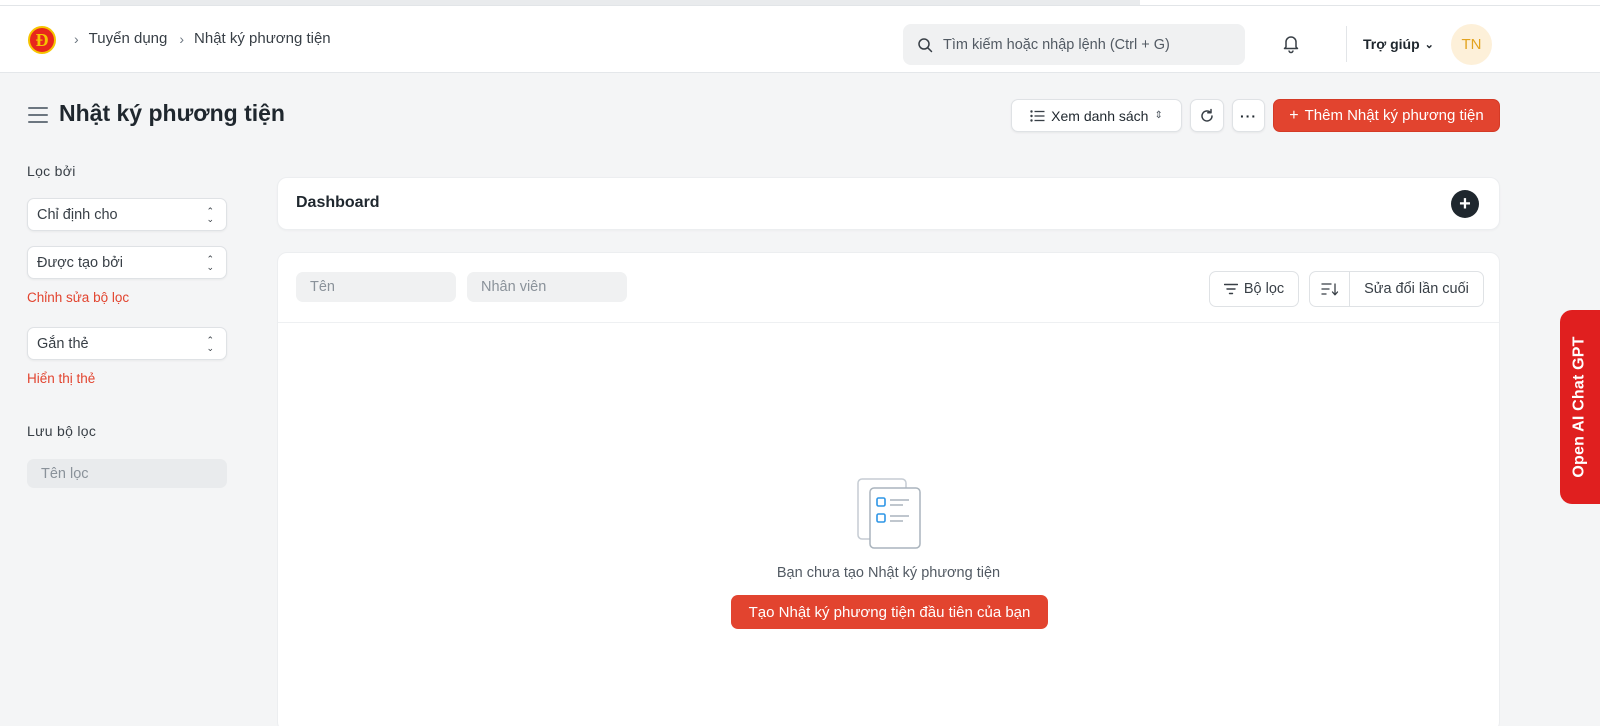  What do you see at coordinates (888, 573) in the screenshot?
I see `empty-state-message: Bạn chưa tạo Nhật ký phương tiện` at bounding box center [888, 573].